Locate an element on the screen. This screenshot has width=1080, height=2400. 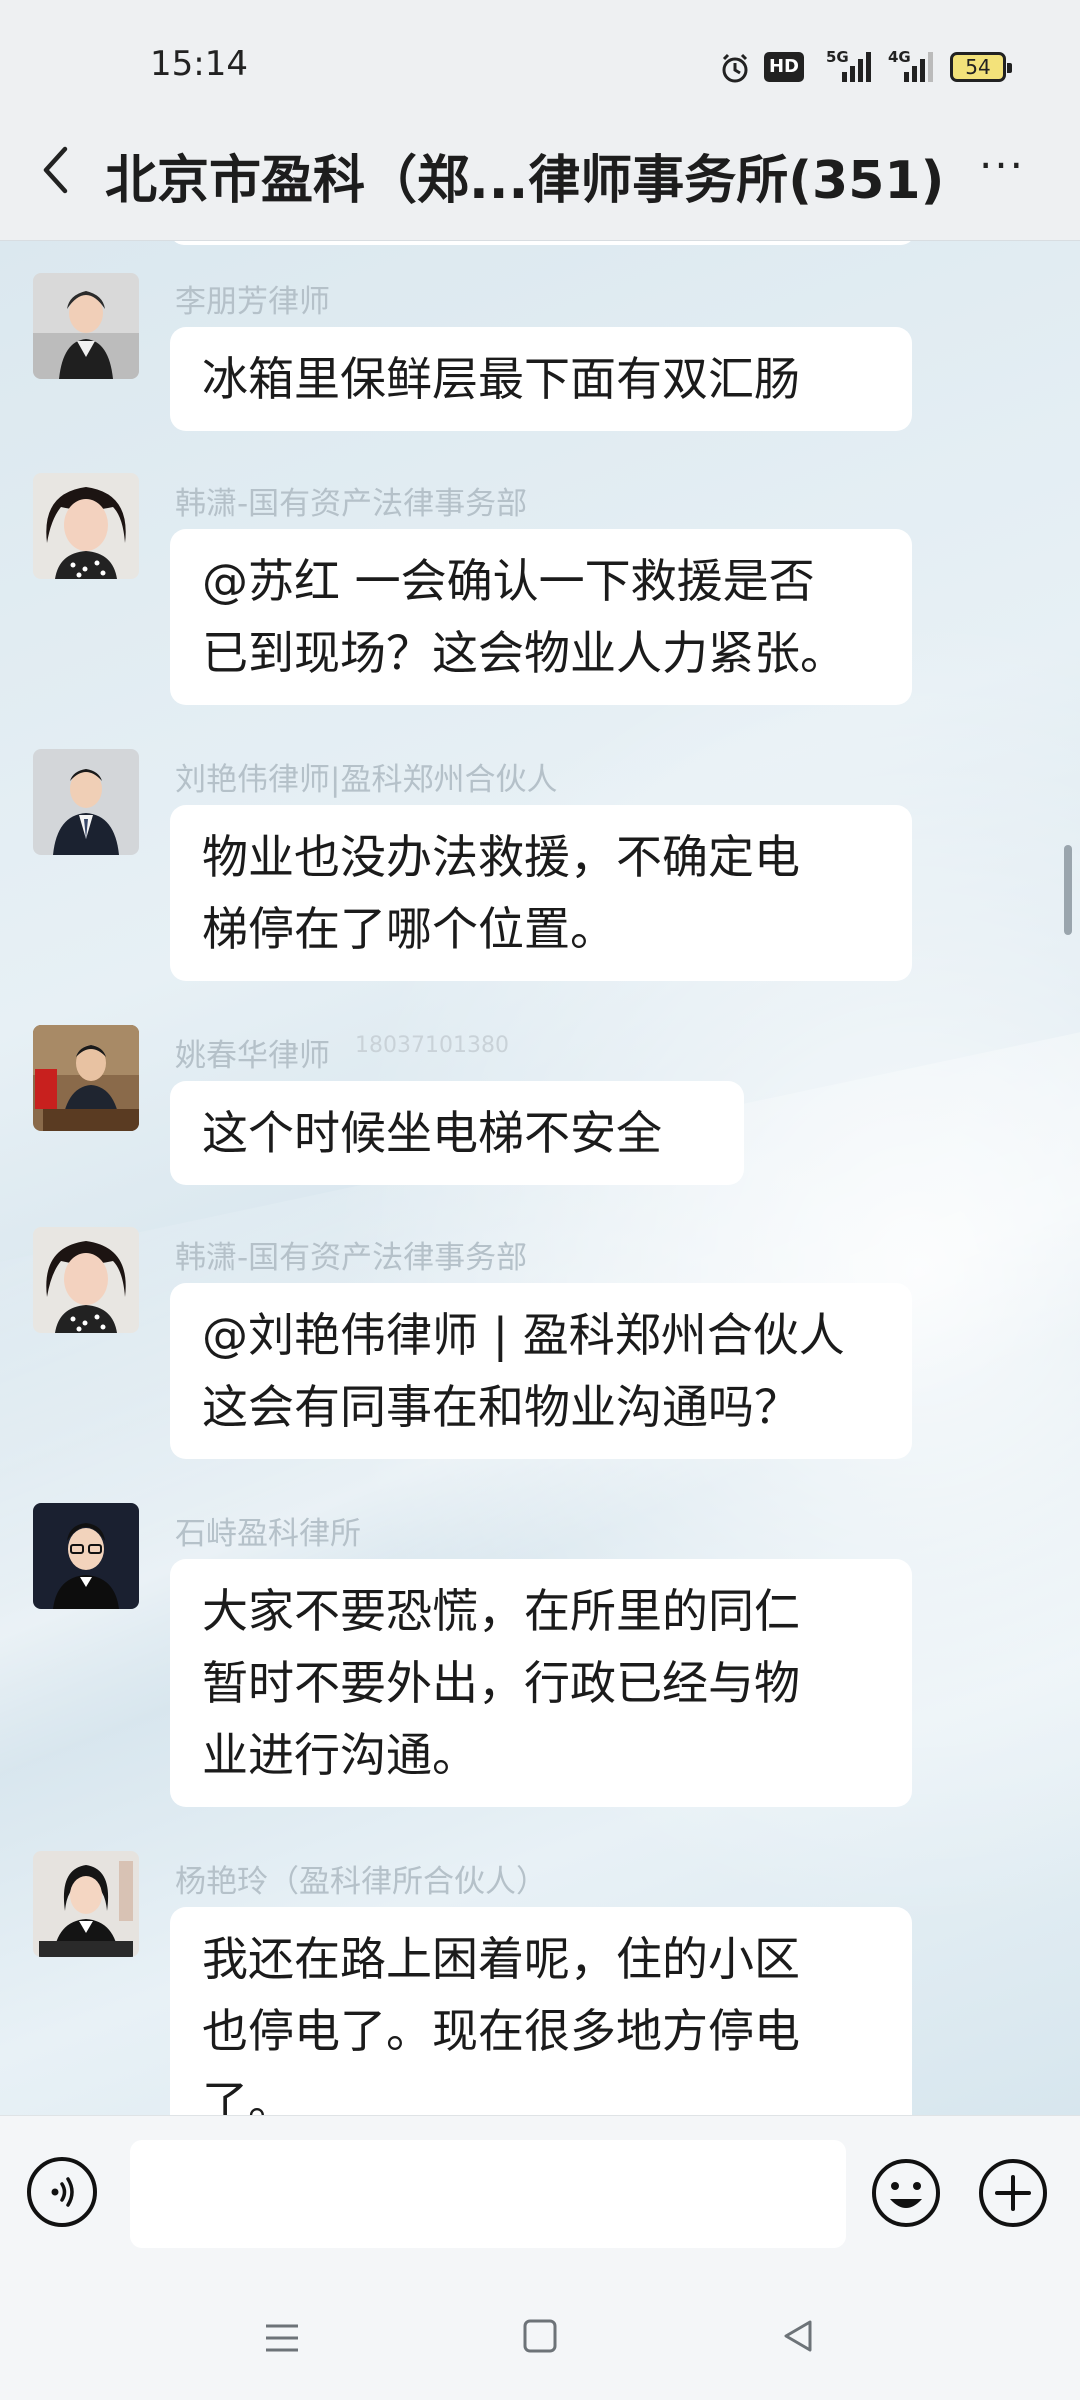
message-text: 业进行沟通。 is located at coordinates (340, 1755).